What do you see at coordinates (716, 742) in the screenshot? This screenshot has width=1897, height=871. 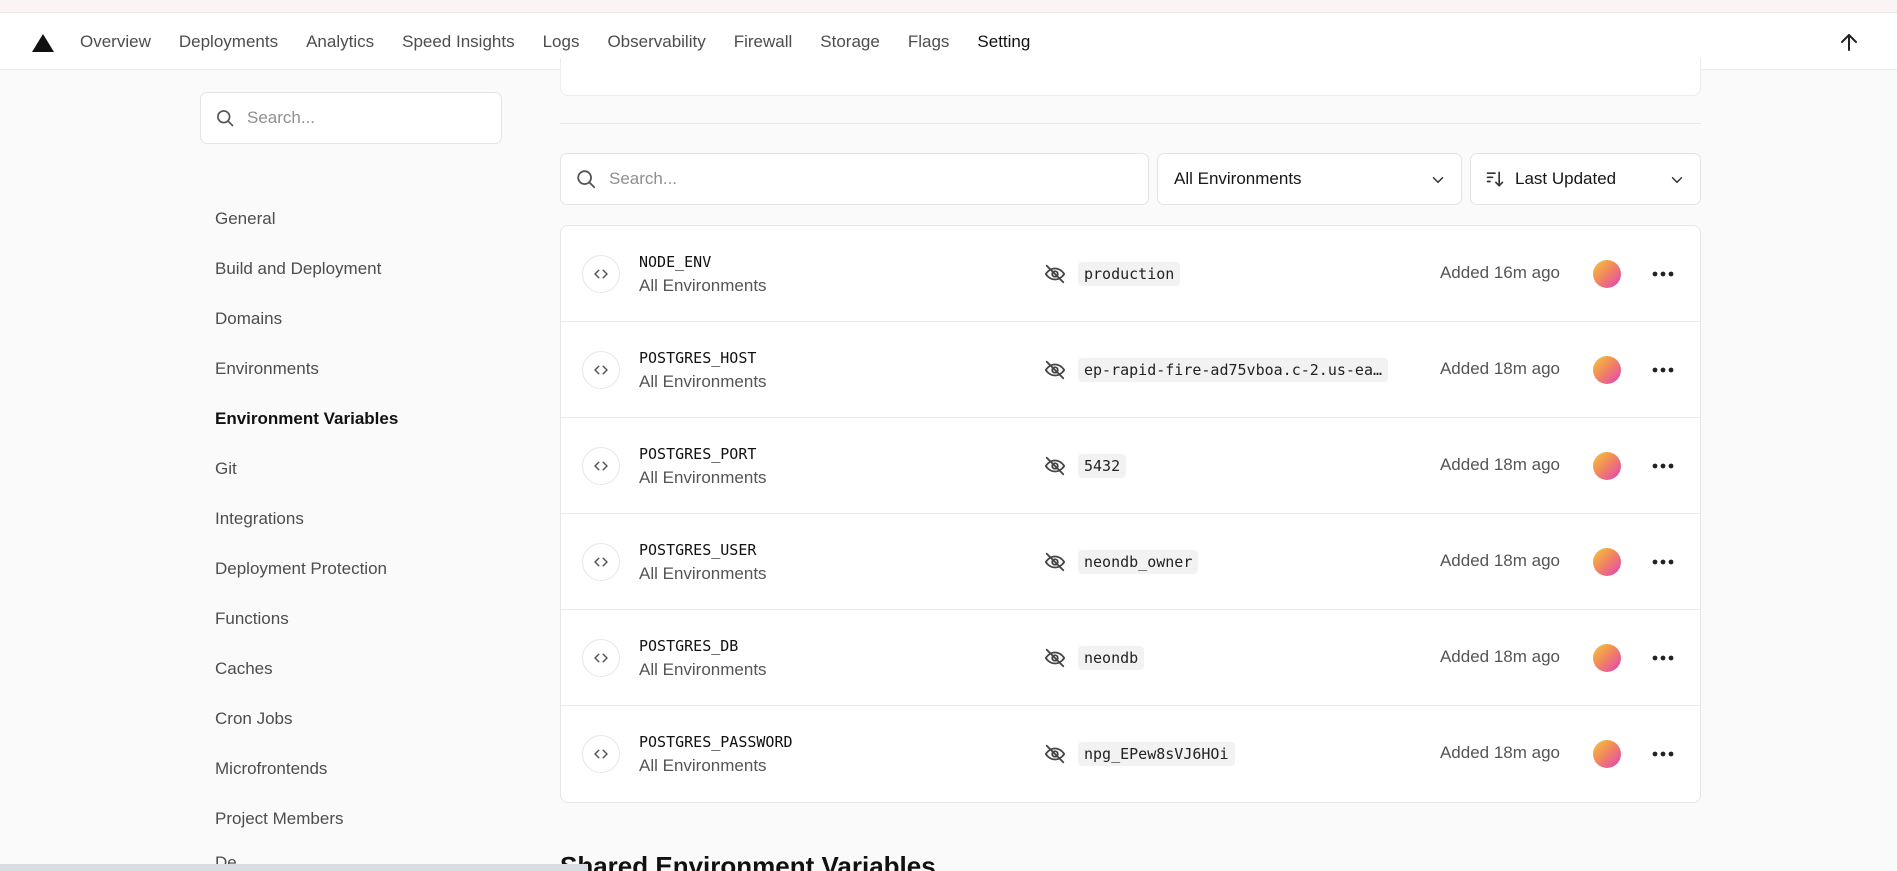 I see `env-var-name: POSTGRES_PASSWORD` at bounding box center [716, 742].